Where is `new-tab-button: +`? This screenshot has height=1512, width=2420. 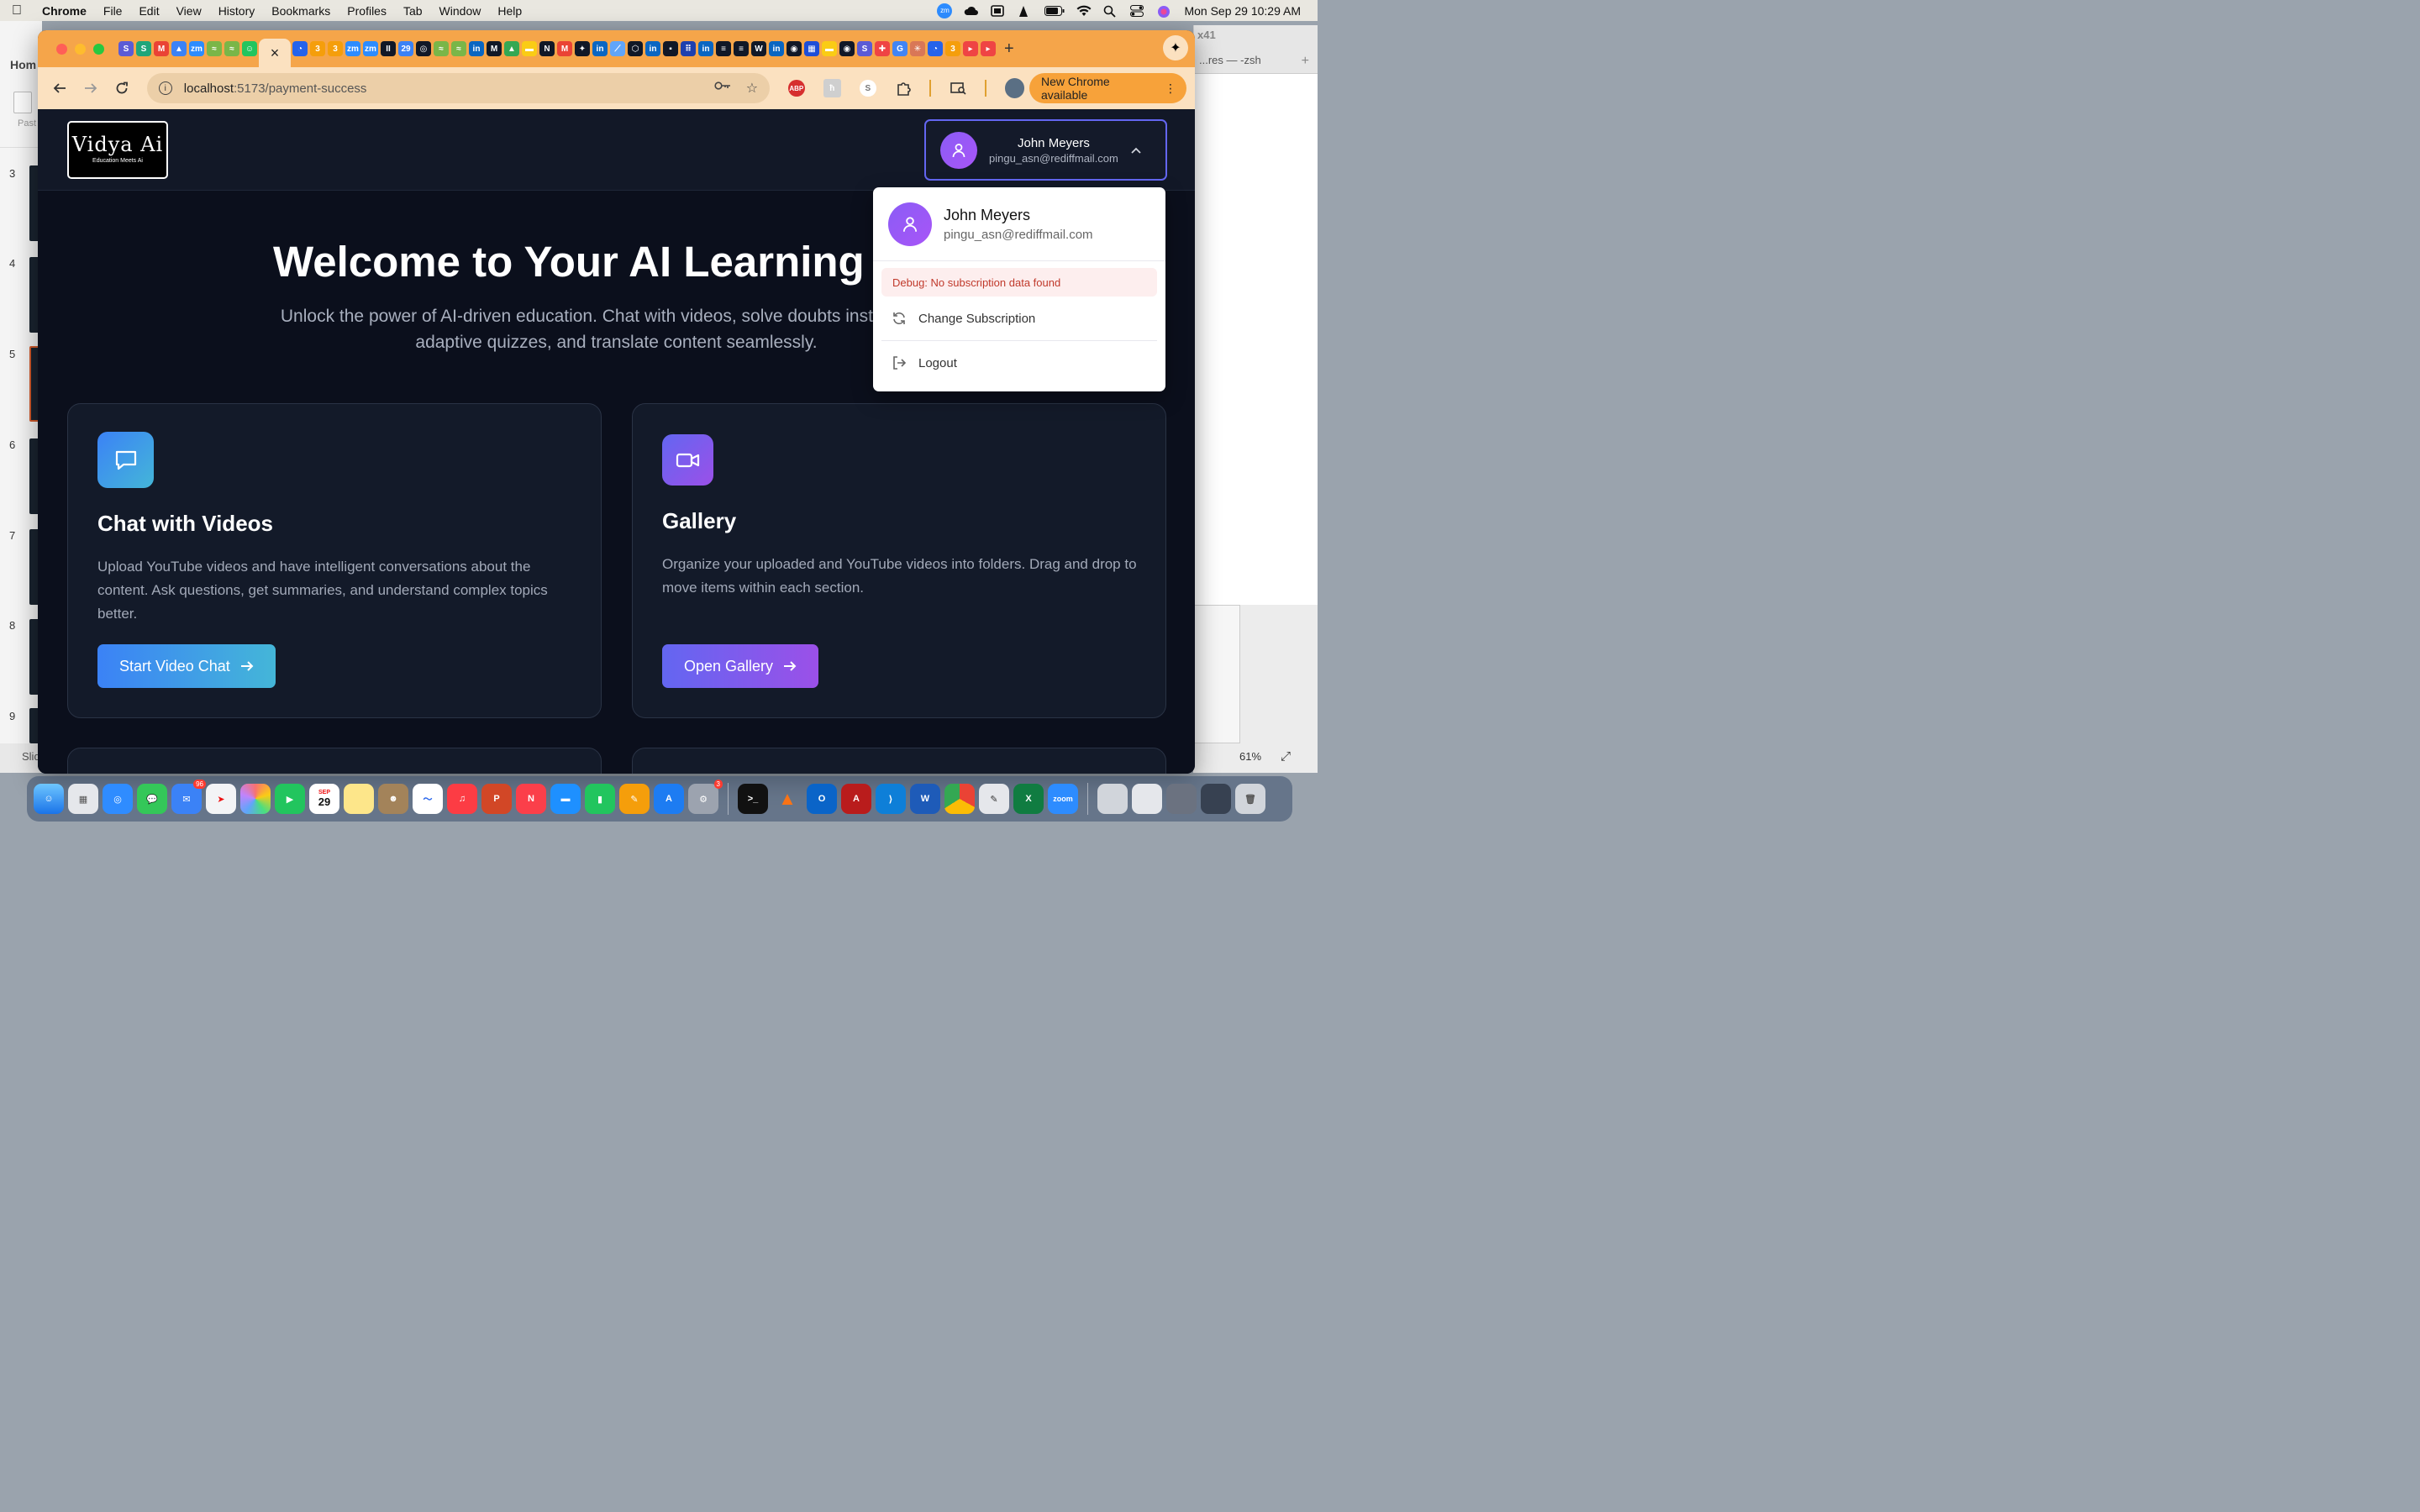
new-tab-button: + is located at coordinates (1009, 49).